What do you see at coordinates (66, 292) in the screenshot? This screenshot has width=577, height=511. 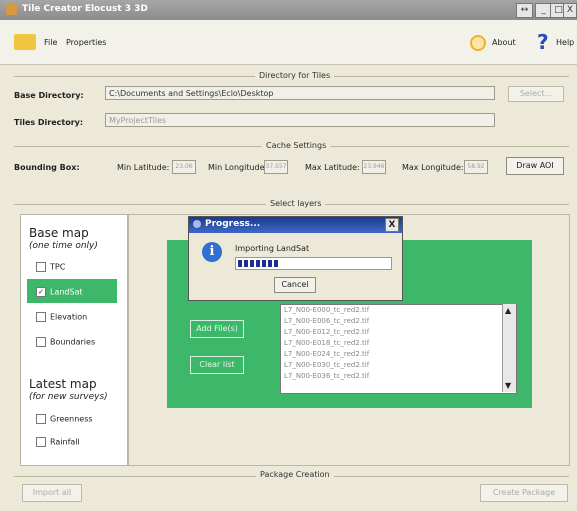 I see `layer-label: LandSat` at bounding box center [66, 292].